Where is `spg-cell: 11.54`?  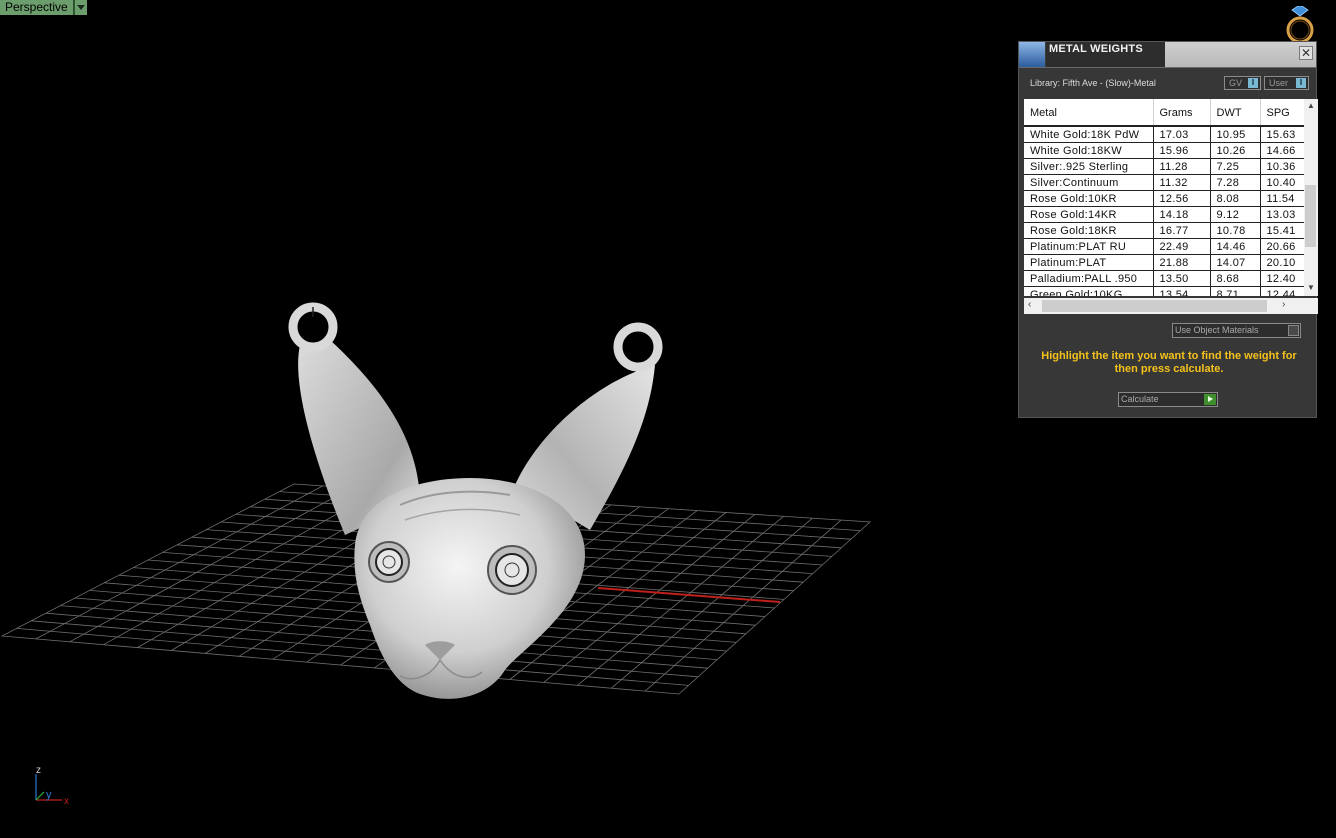
spg-cell: 11.54 is located at coordinates (1282, 198).